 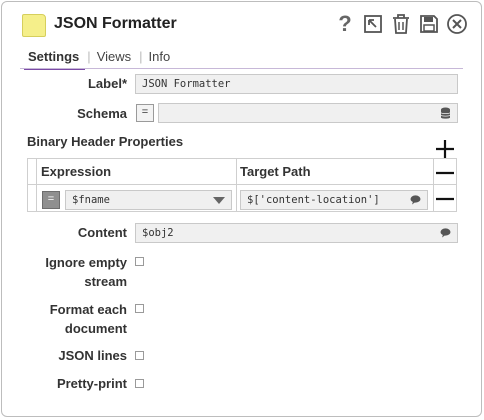 I want to click on content-field-label: Content, so click(x=102, y=232).